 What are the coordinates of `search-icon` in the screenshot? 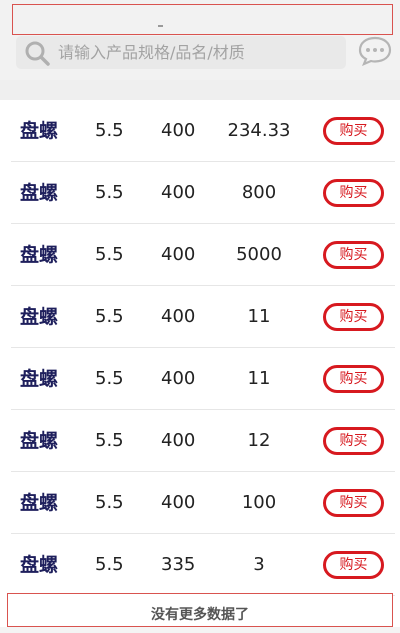 It's located at (37, 53).